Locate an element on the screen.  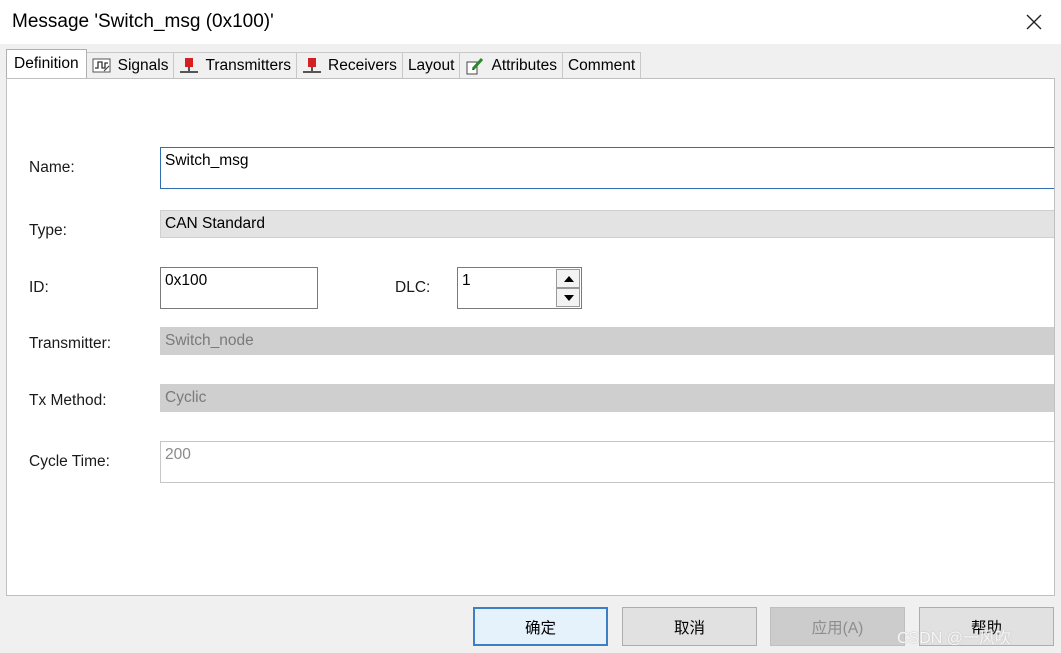
tab-label: Comment is located at coordinates (601, 65).